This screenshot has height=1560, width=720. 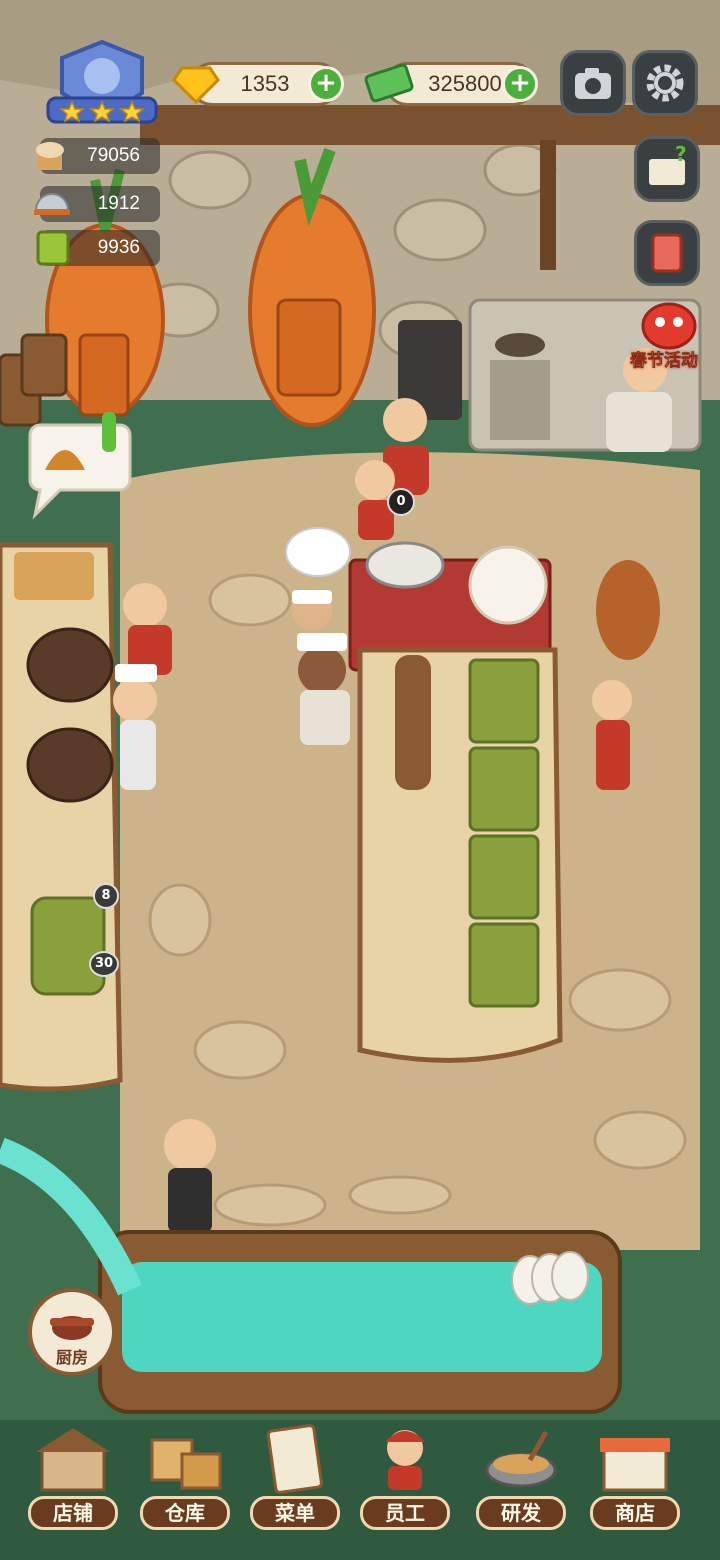 I want to click on menu-book-icon, so click(x=53, y=248).